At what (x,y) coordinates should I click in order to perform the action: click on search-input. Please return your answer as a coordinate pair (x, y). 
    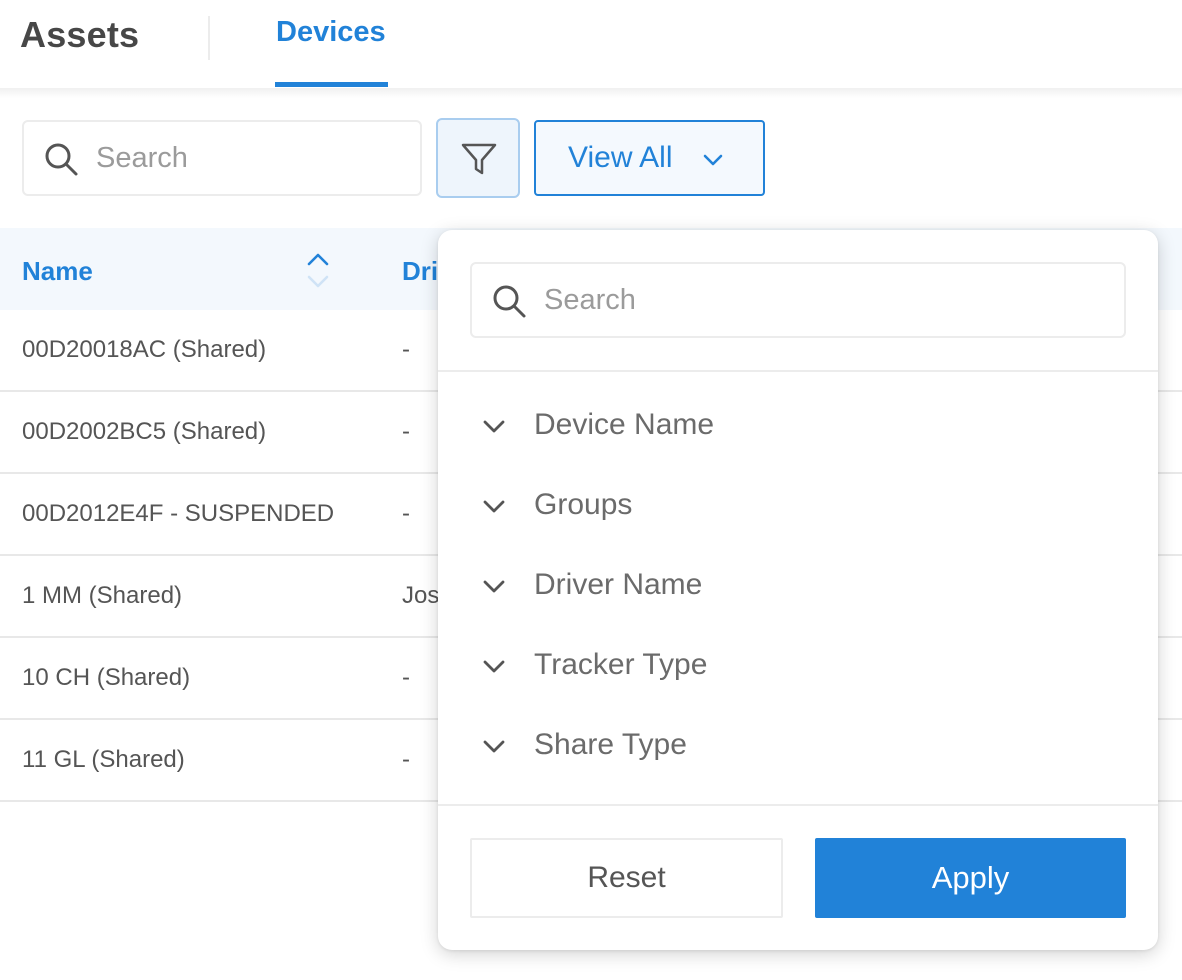
    Looking at the image, I should click on (251, 158).